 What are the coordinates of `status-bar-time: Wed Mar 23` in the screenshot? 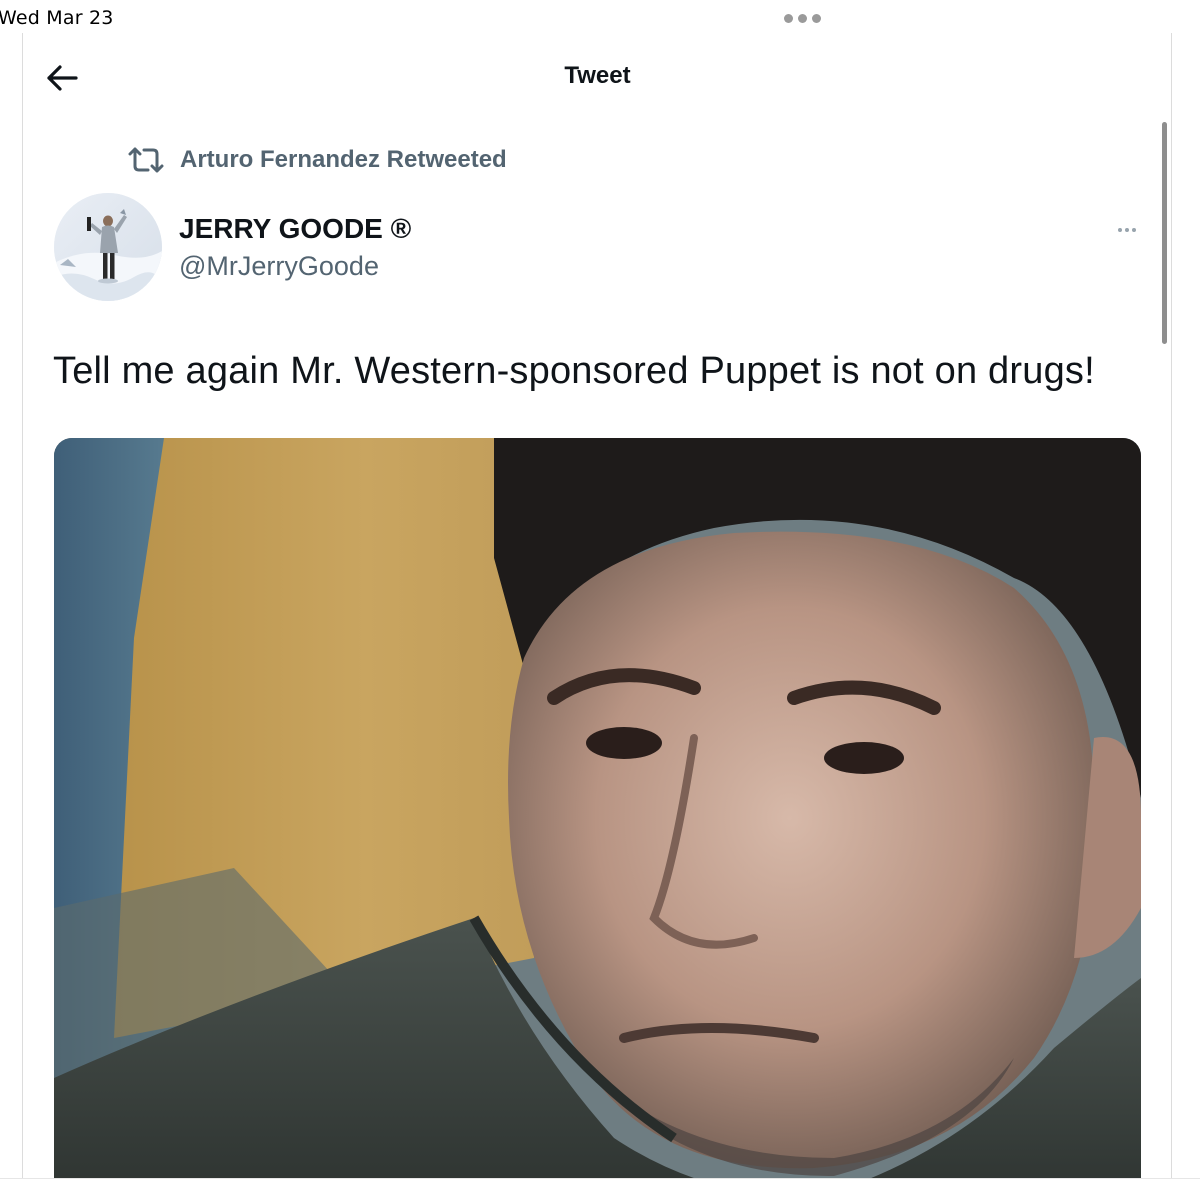 It's located at (57, 18).